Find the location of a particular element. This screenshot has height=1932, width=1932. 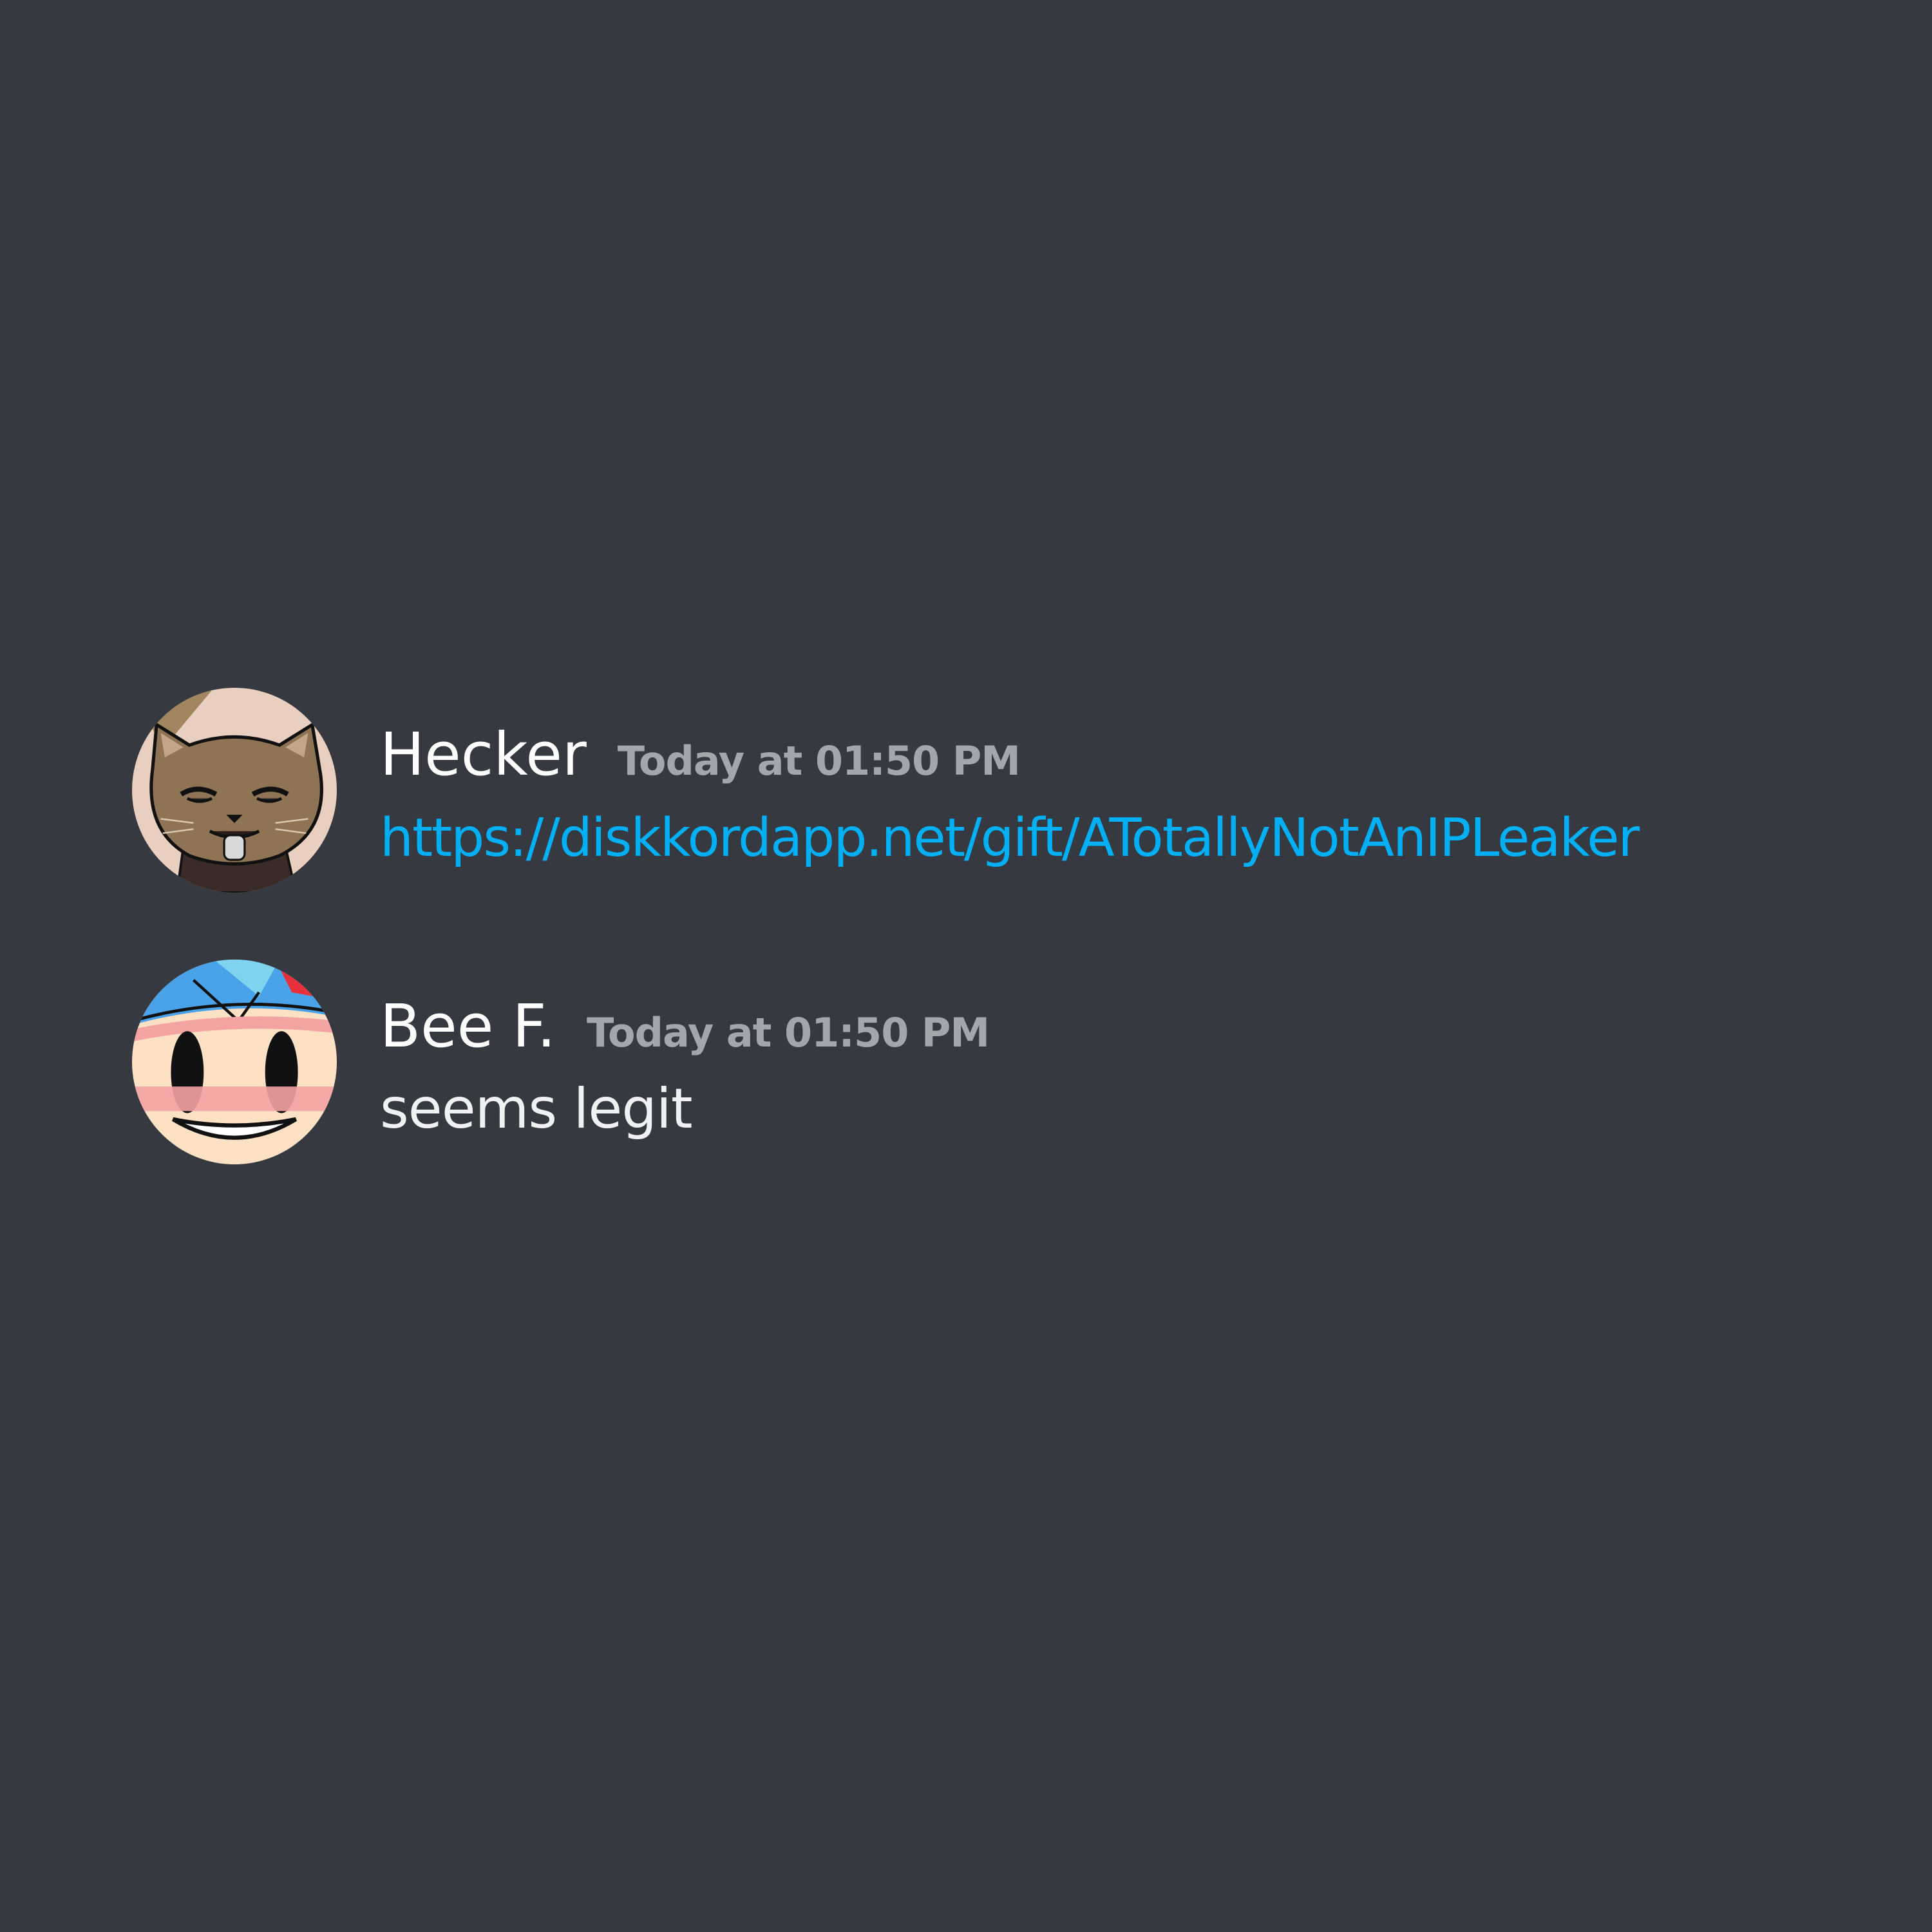

message-header: Hecker Today at 01:50 PM is located at coordinates (700, 755).